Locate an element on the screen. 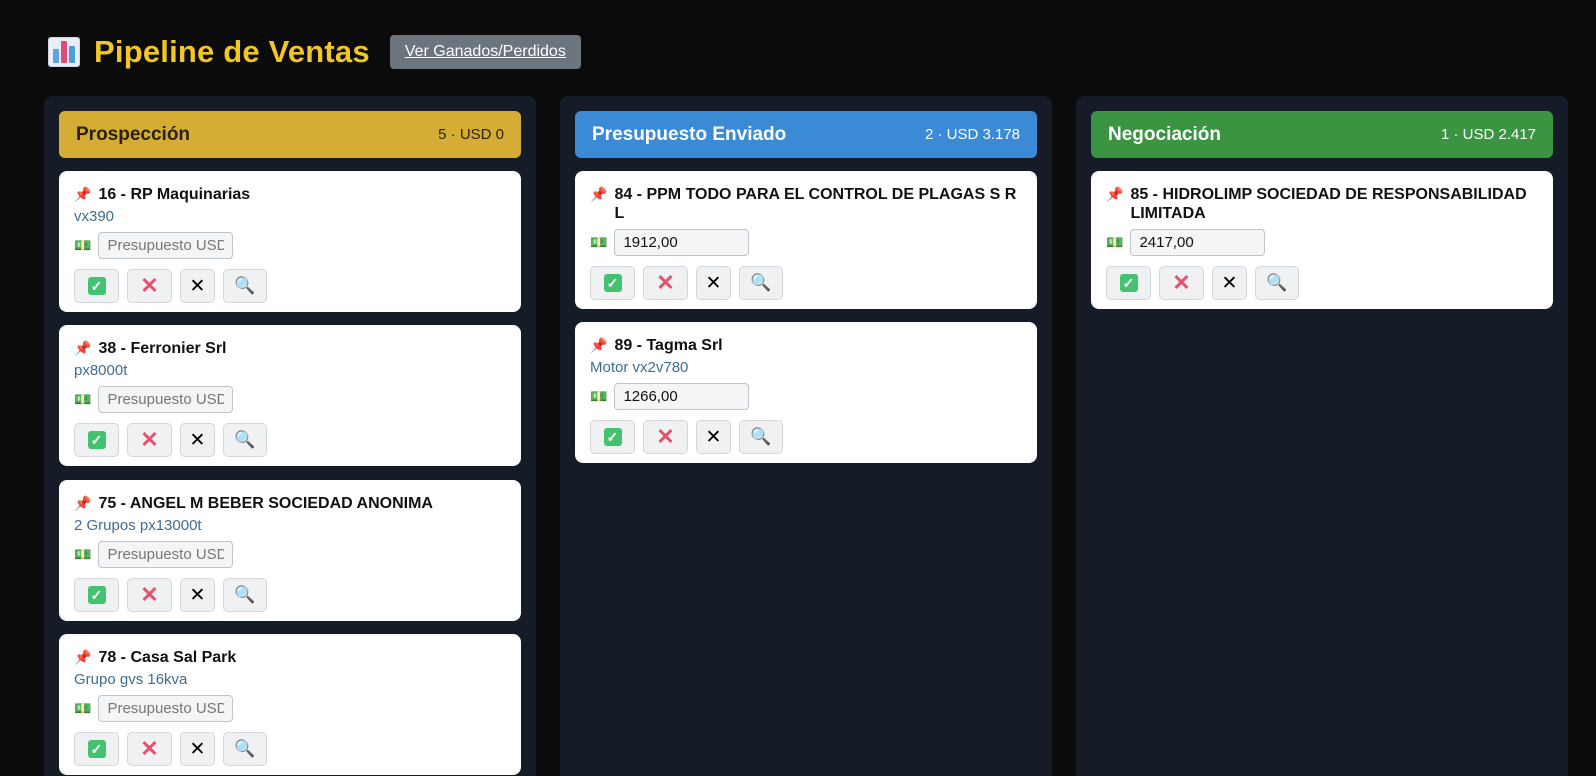 Image resolution: width=1596 pixels, height=776 pixels. deal-title: 89 - Tagma Srl is located at coordinates (668, 345).